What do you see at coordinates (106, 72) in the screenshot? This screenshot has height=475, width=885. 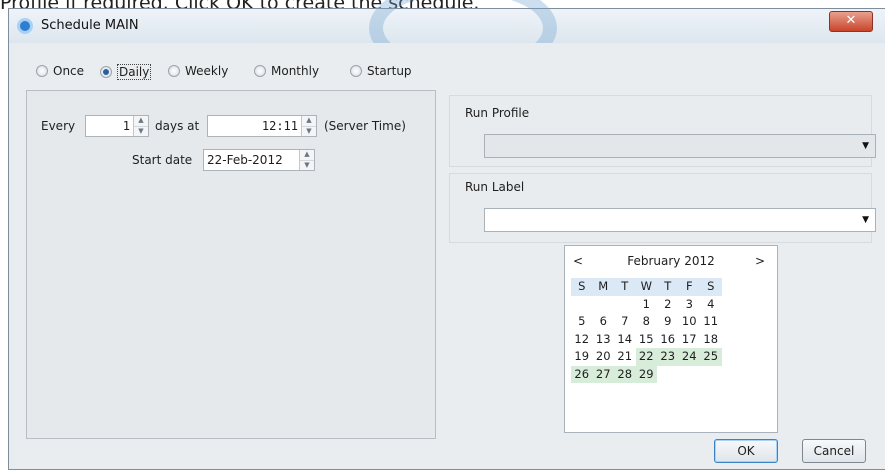 I see `radio-daily-indicator` at bounding box center [106, 72].